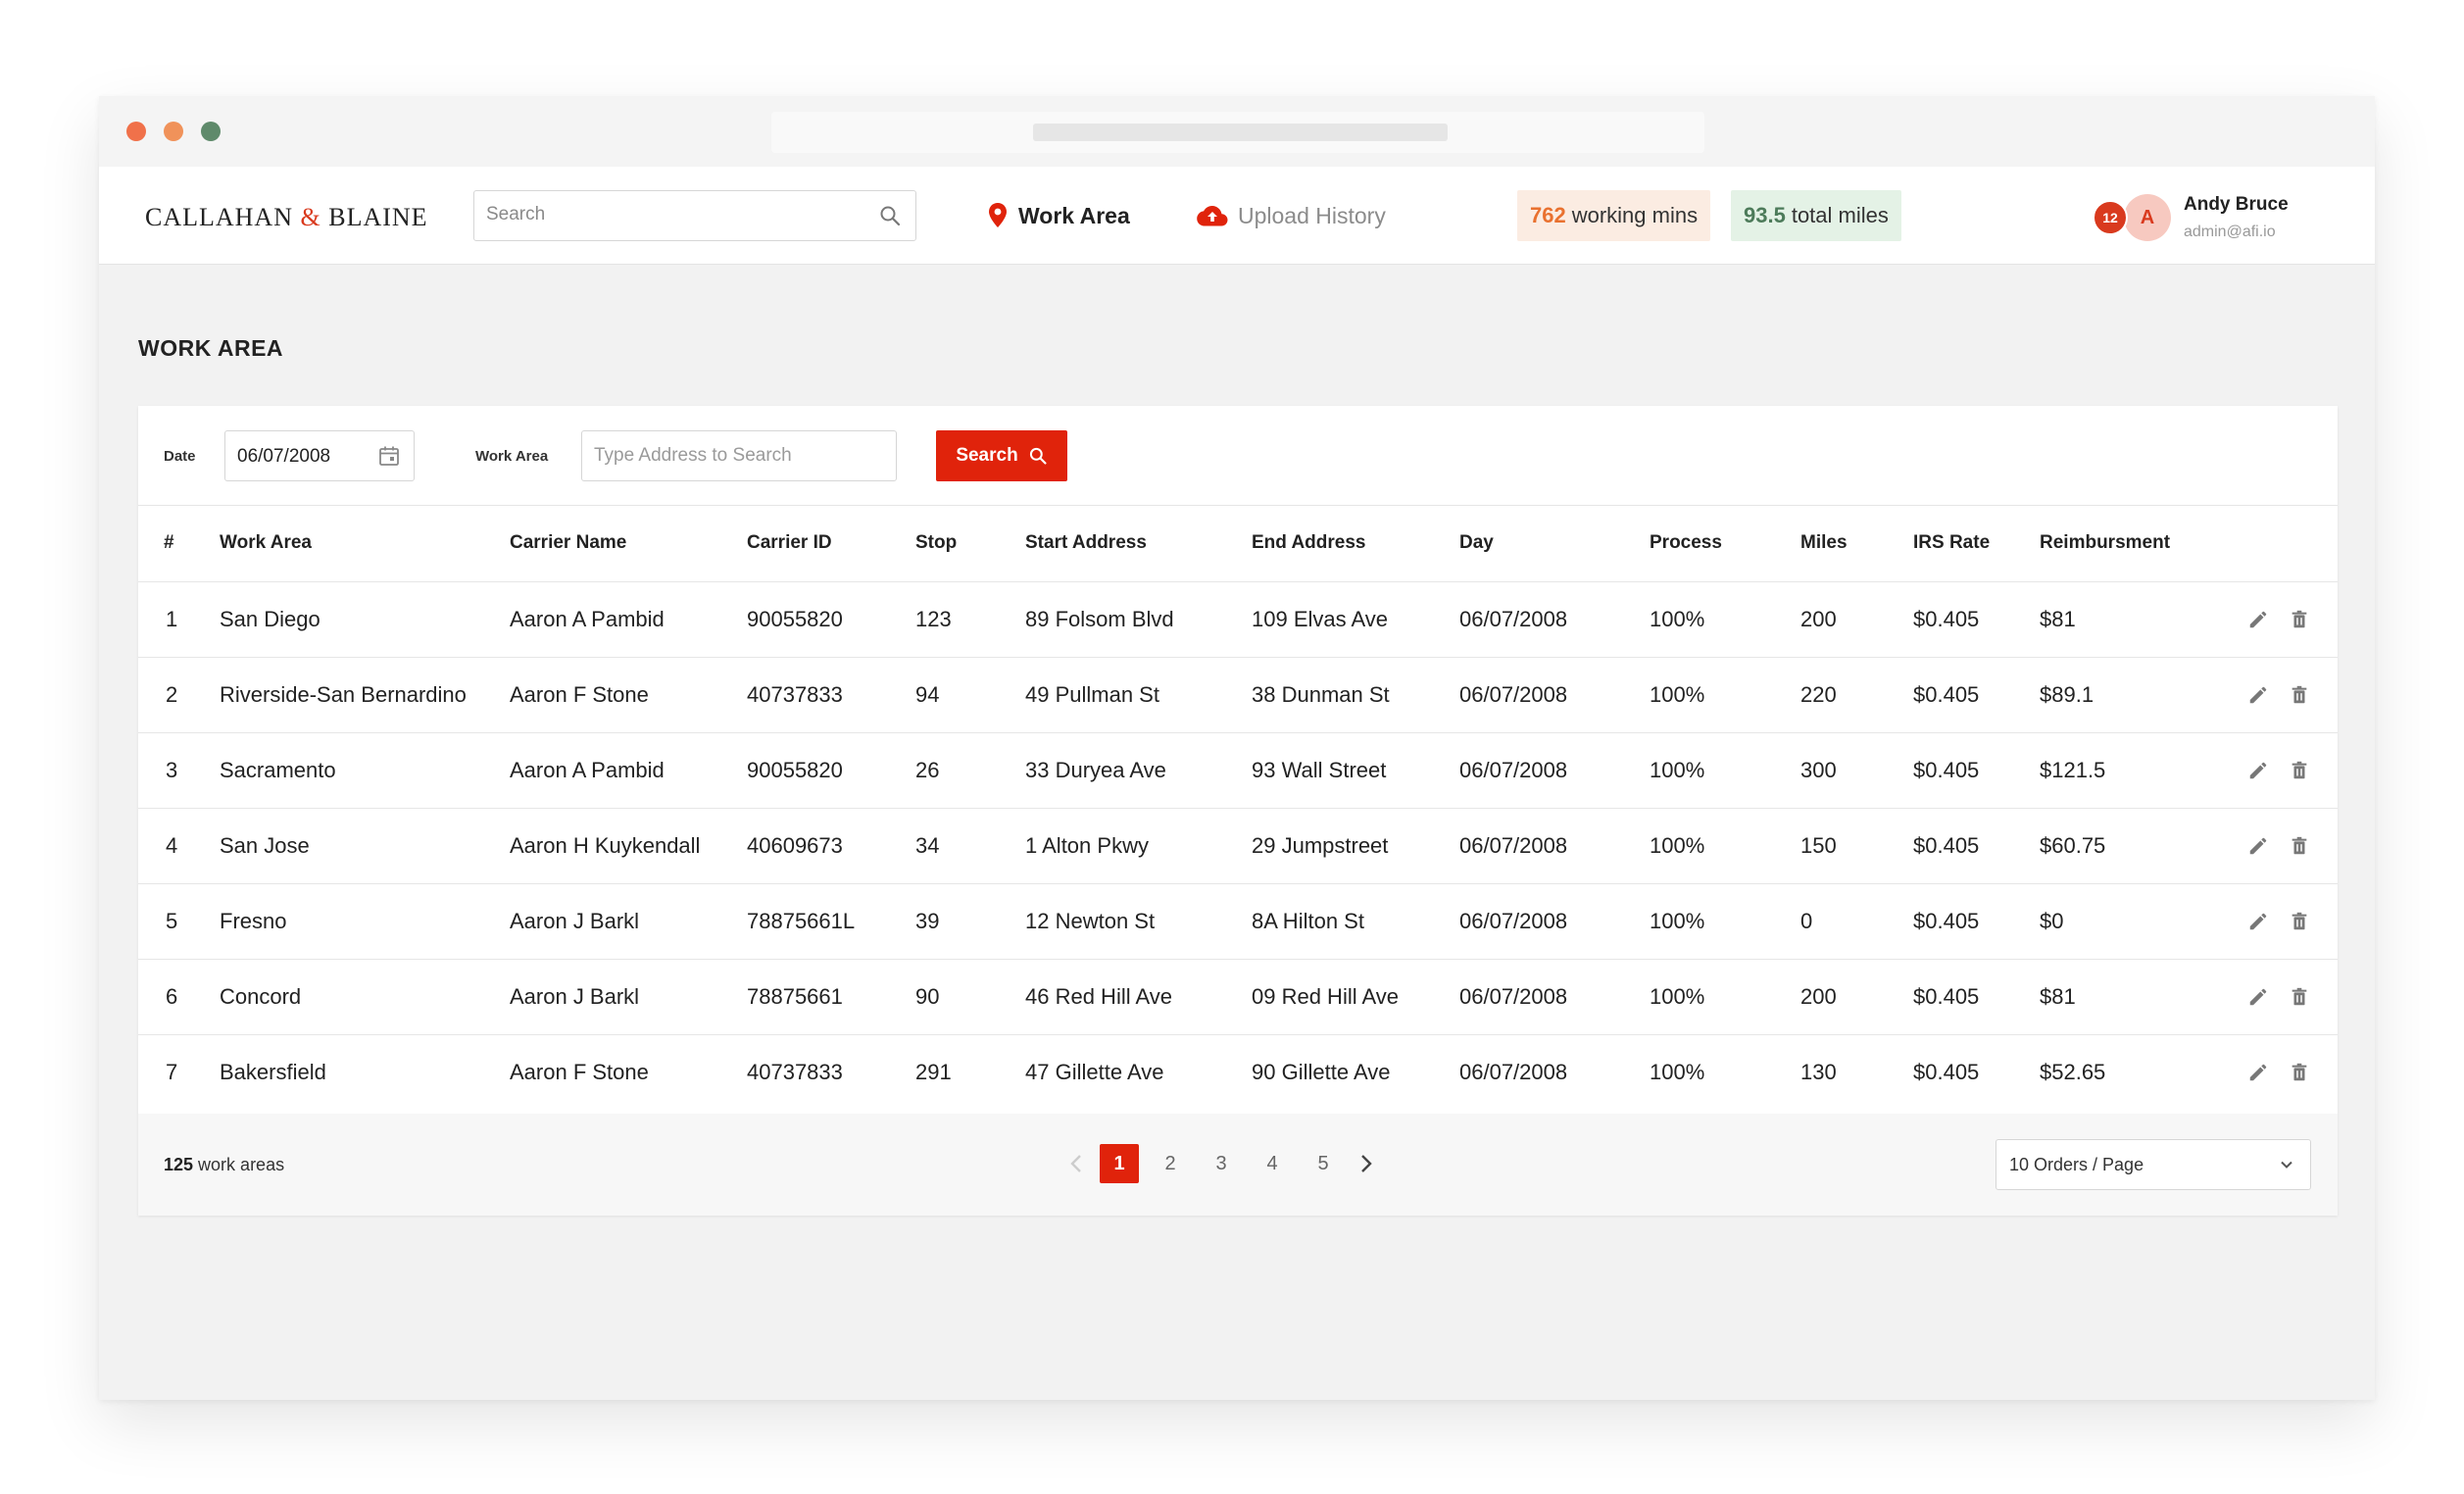  What do you see at coordinates (1725, 544) in the screenshot?
I see `column-header: Process` at bounding box center [1725, 544].